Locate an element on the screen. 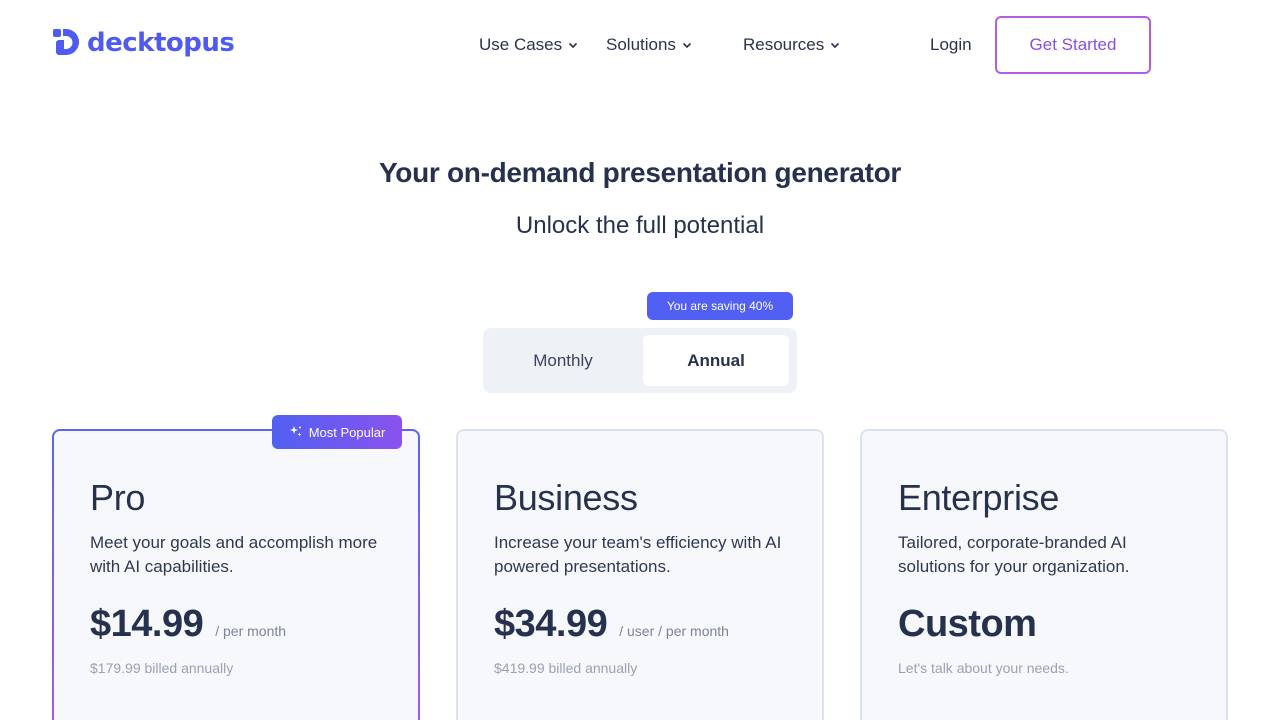 Image resolution: width=1280 pixels, height=720 pixels. plan-period: / user / per month is located at coordinates (674, 631).